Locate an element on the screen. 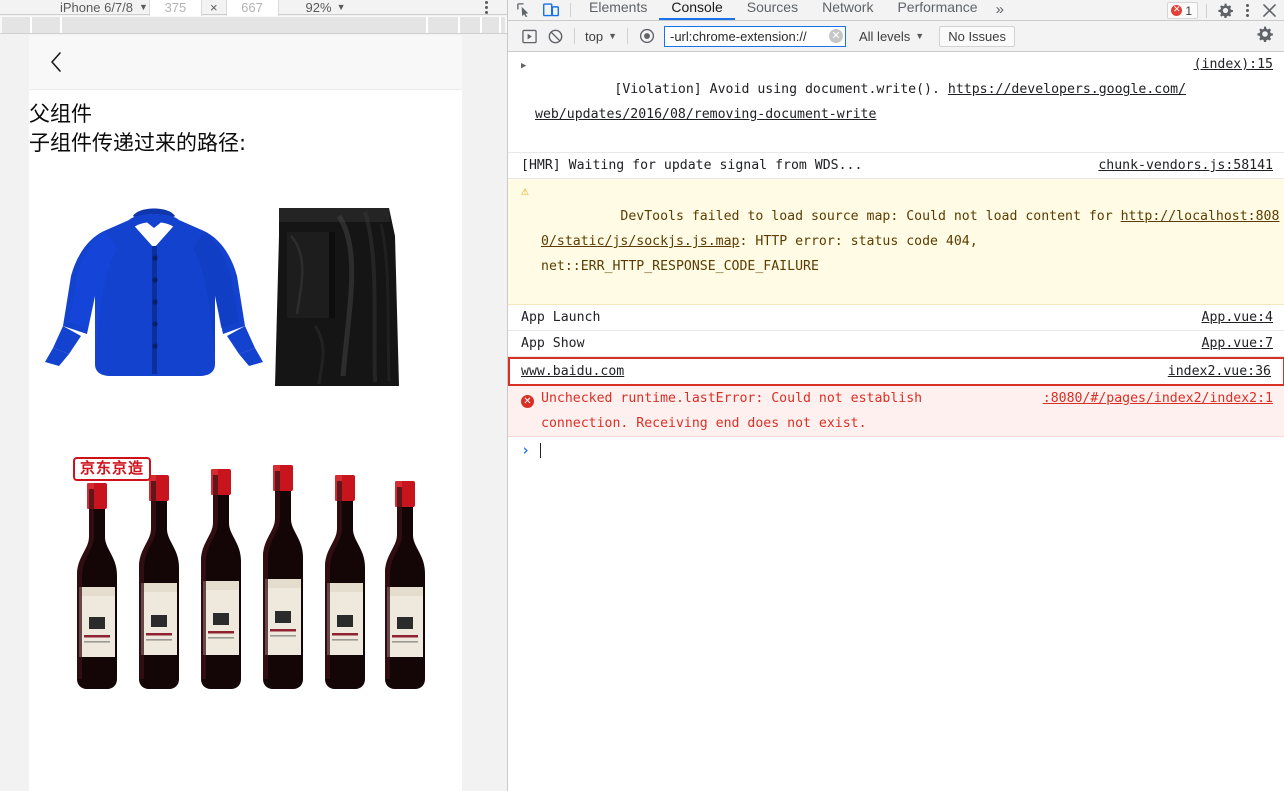 This screenshot has width=1284, height=791. console-row-highlighted: www.baidu.com index2.vue:36 is located at coordinates (896, 371).